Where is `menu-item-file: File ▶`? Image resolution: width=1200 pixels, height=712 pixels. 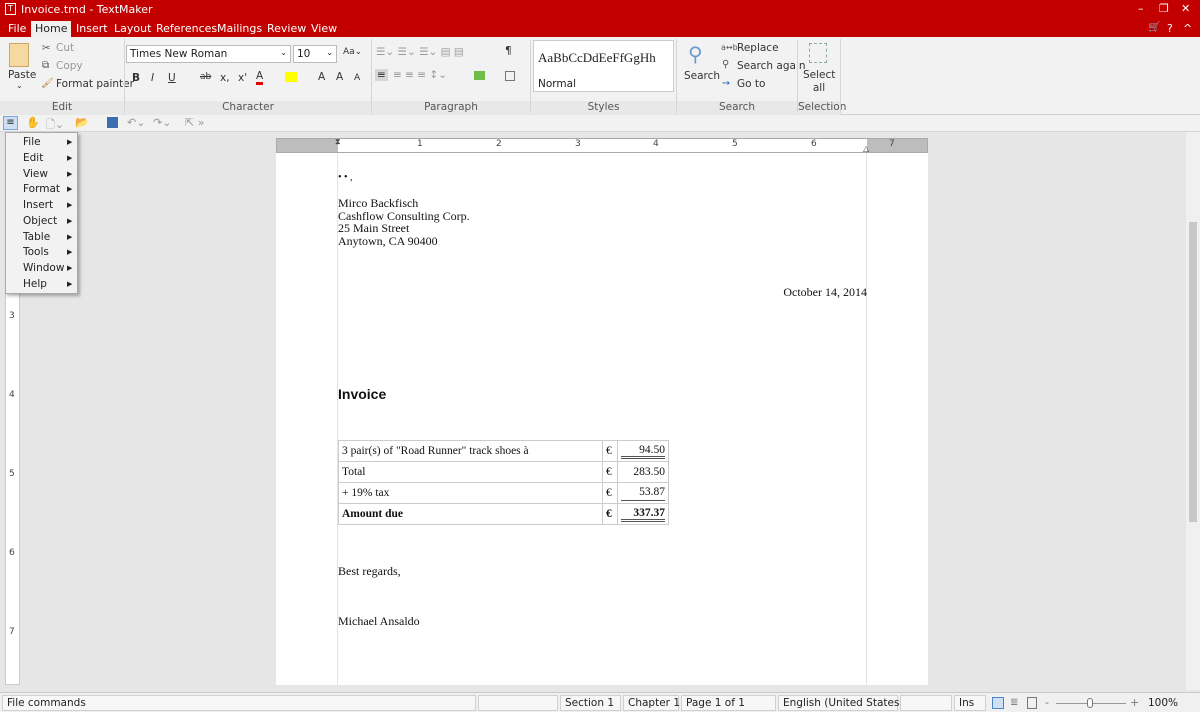
menu-item-file: File ▶ is located at coordinates (47, 142).